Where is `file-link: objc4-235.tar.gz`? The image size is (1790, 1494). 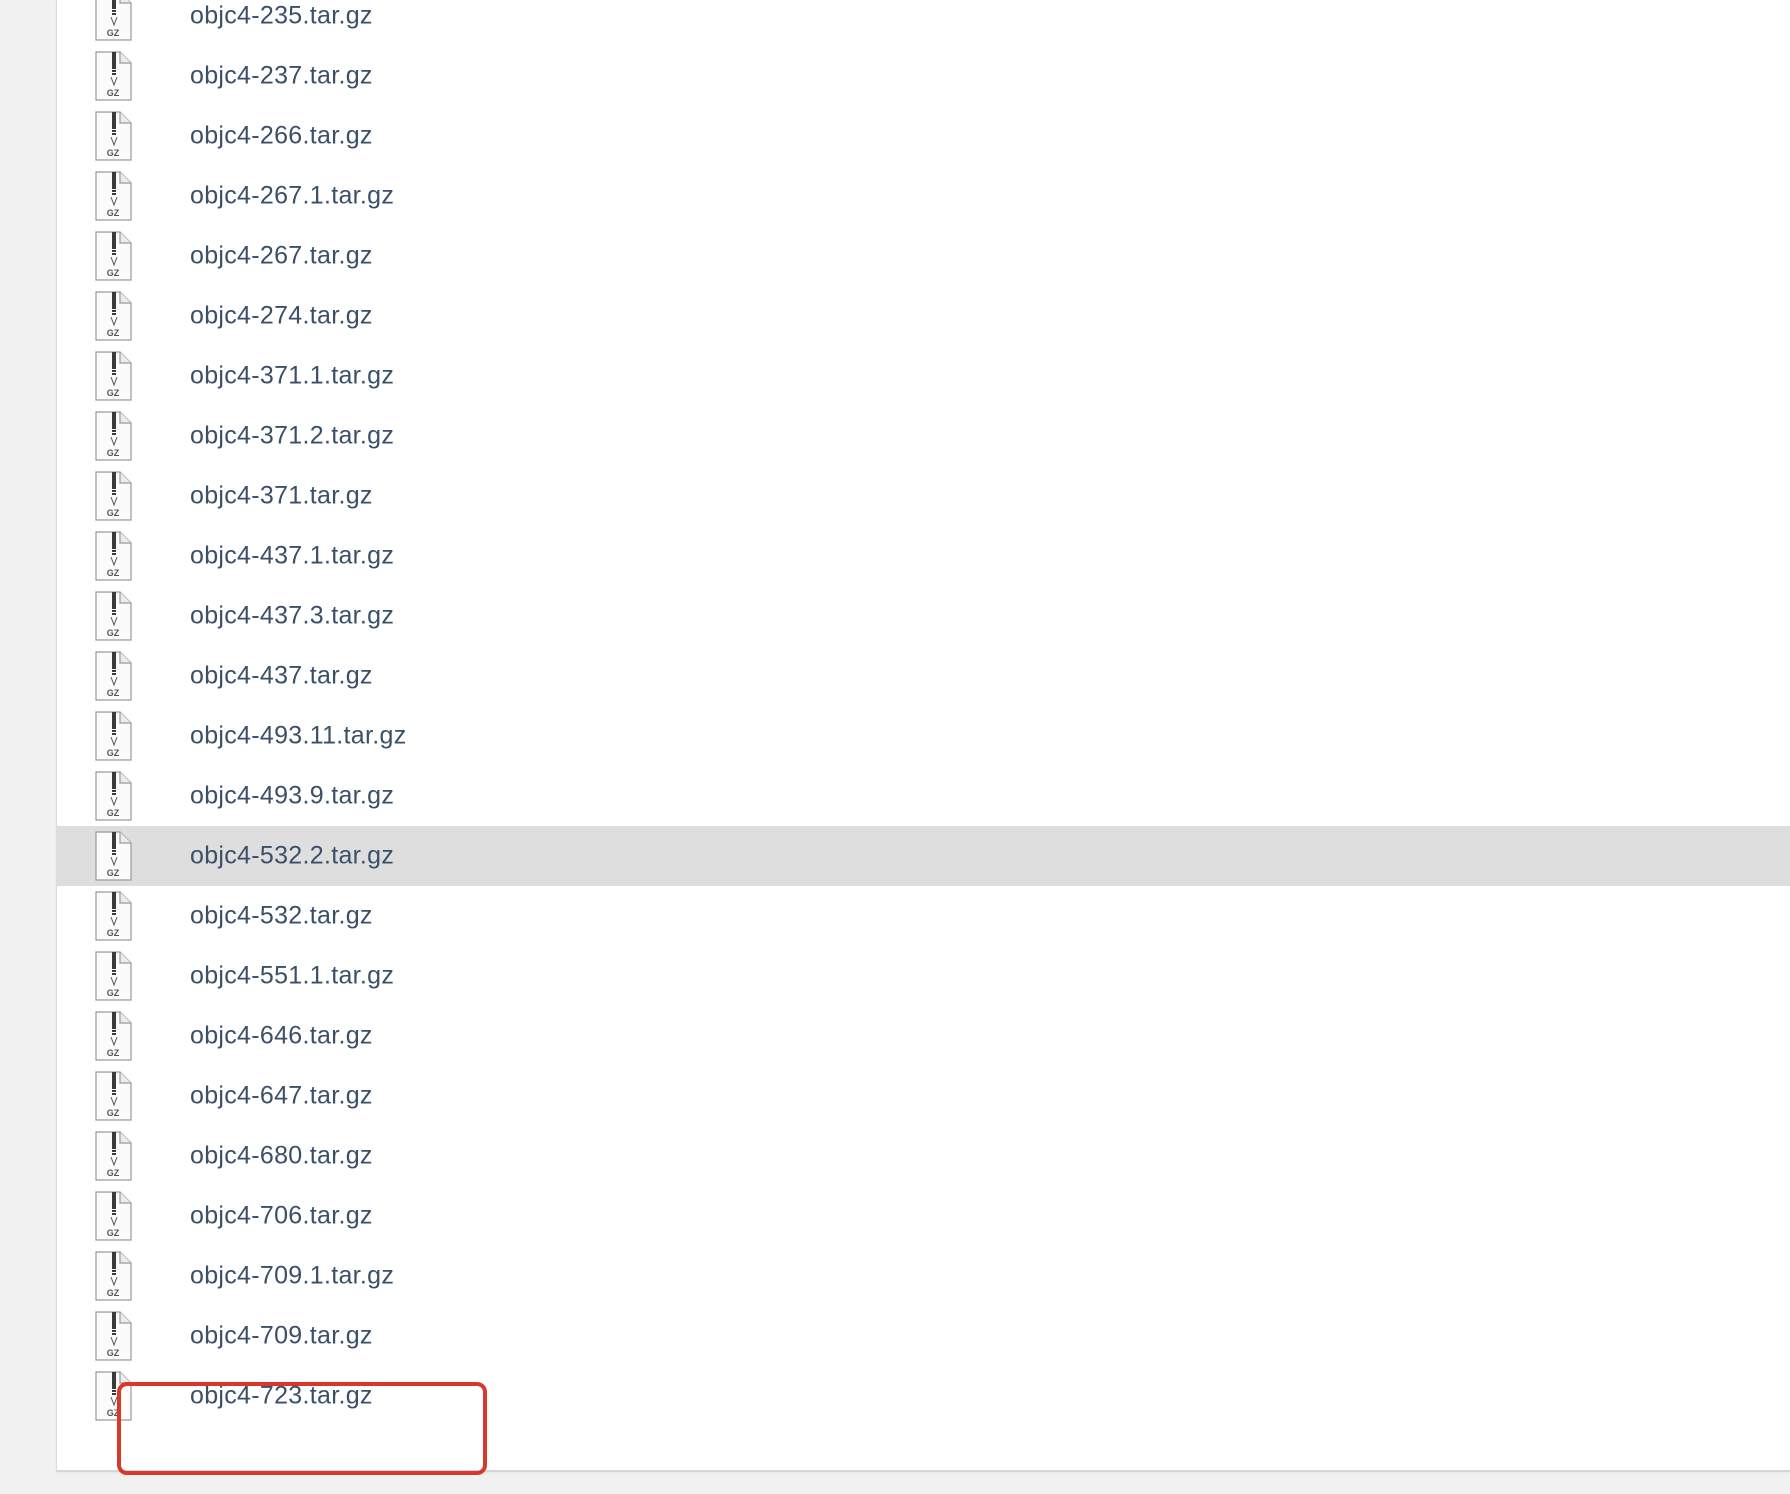 file-link: objc4-235.tar.gz is located at coordinates (281, 16).